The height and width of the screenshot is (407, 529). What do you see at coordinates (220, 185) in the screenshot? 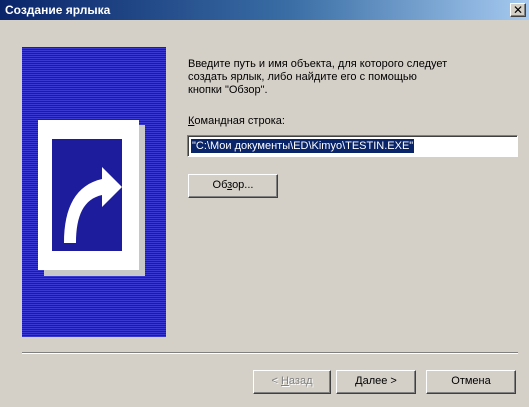
I see `browse-label-pre: Об` at bounding box center [220, 185].